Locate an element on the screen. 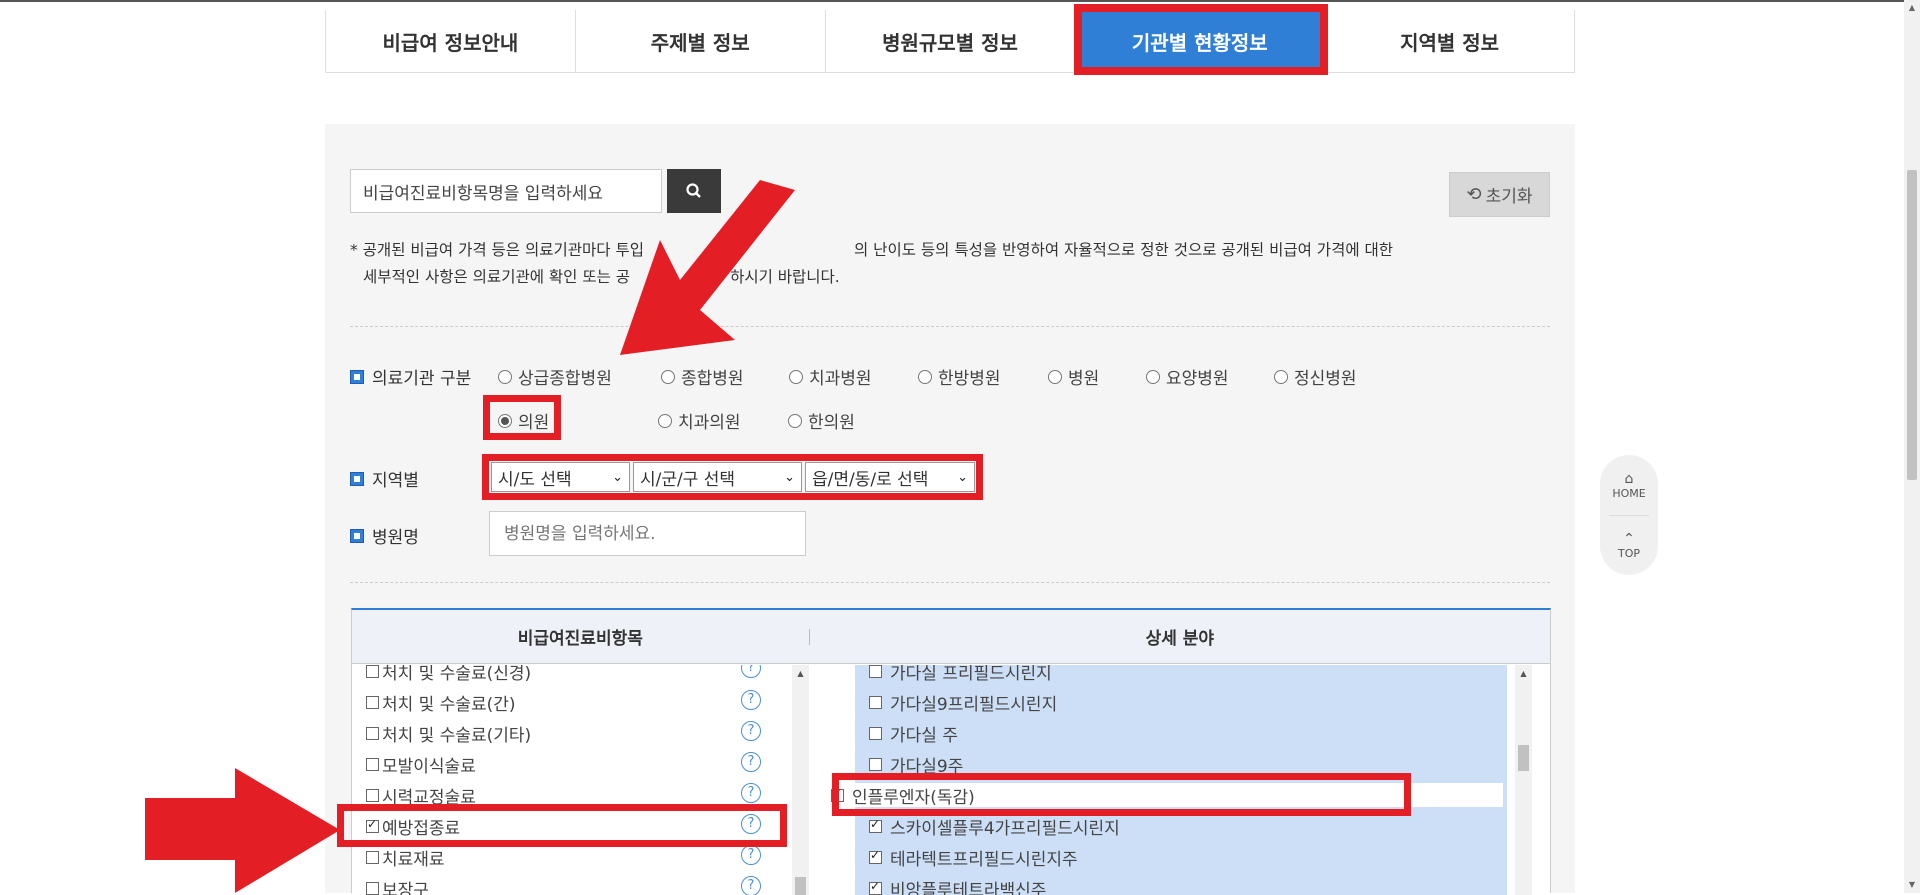 Image resolution: width=1920 pixels, height=895 pixels. home-button: ⌂ HOME is located at coordinates (1628, 485).